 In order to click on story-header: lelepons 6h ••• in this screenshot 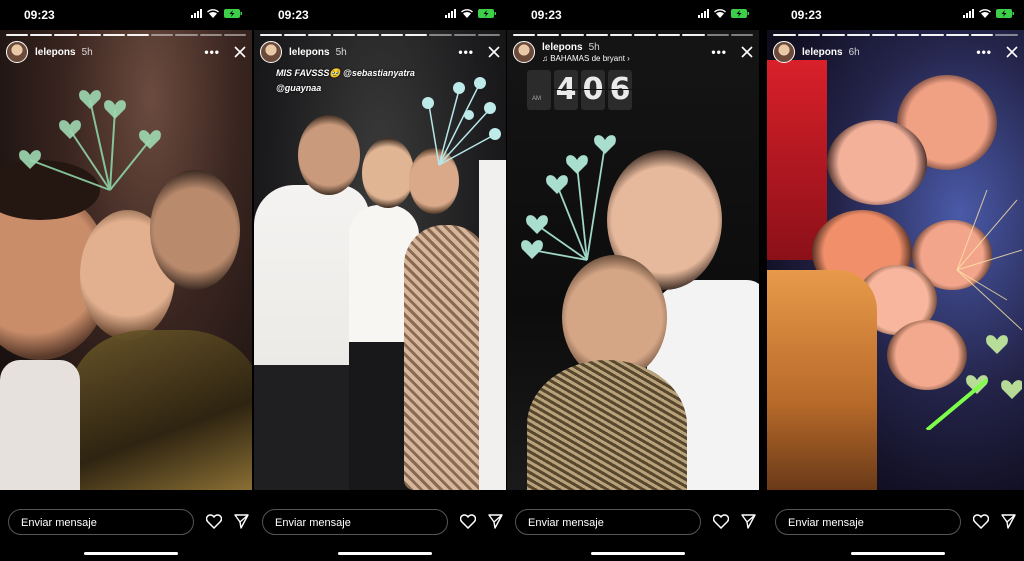, I will do `click(895, 52)`.